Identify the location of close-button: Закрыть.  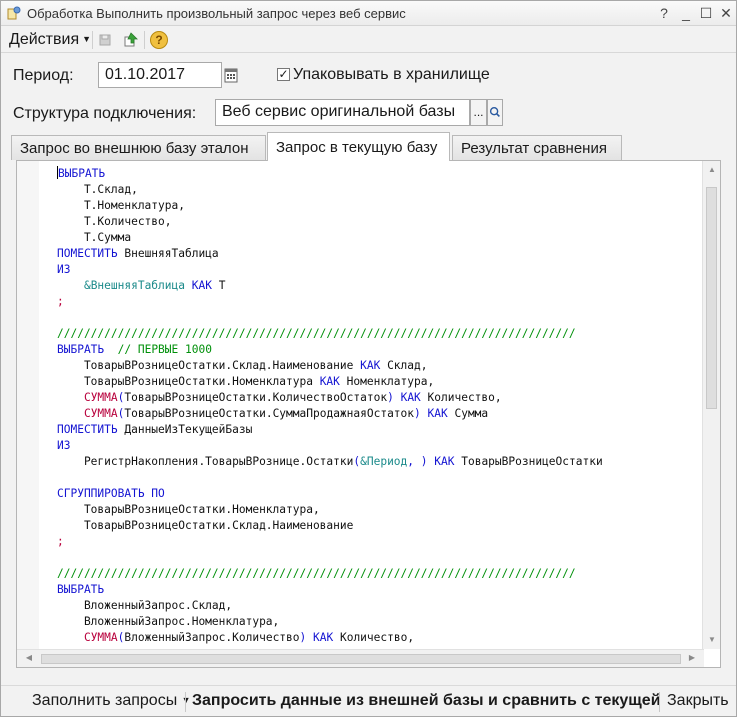
(698, 701).